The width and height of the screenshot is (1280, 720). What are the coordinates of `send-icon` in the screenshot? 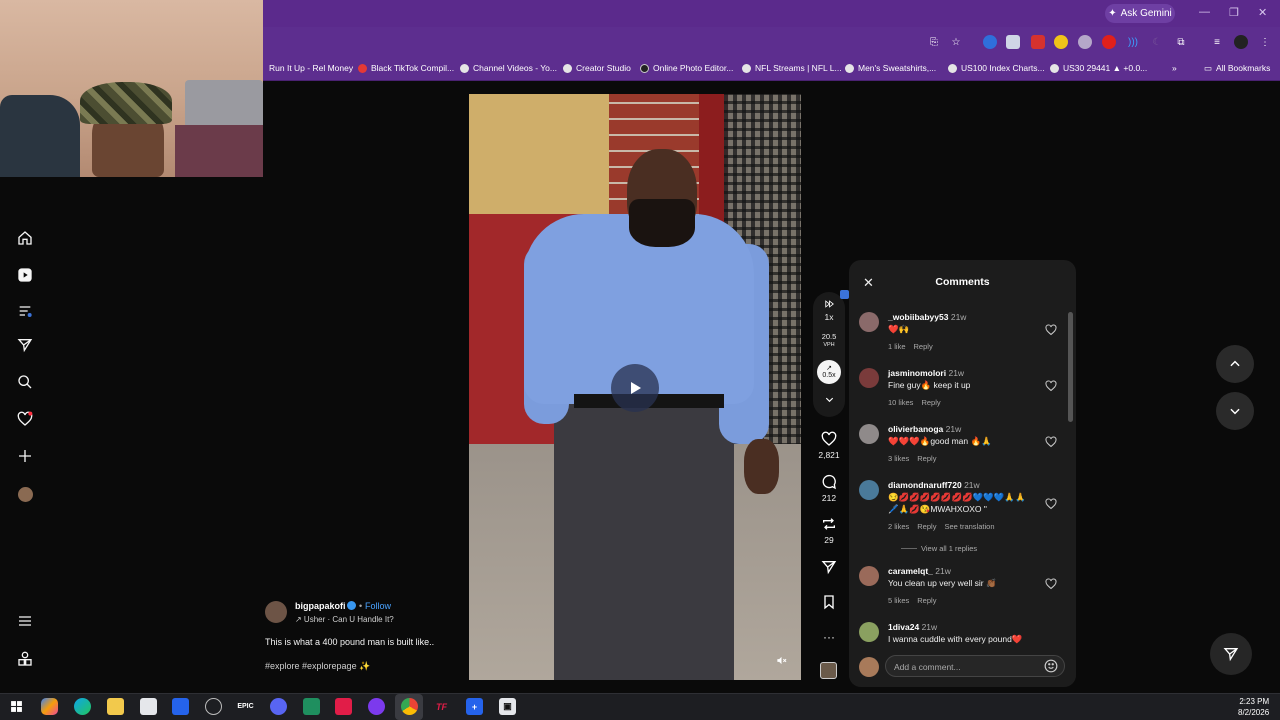 It's located at (25, 345).